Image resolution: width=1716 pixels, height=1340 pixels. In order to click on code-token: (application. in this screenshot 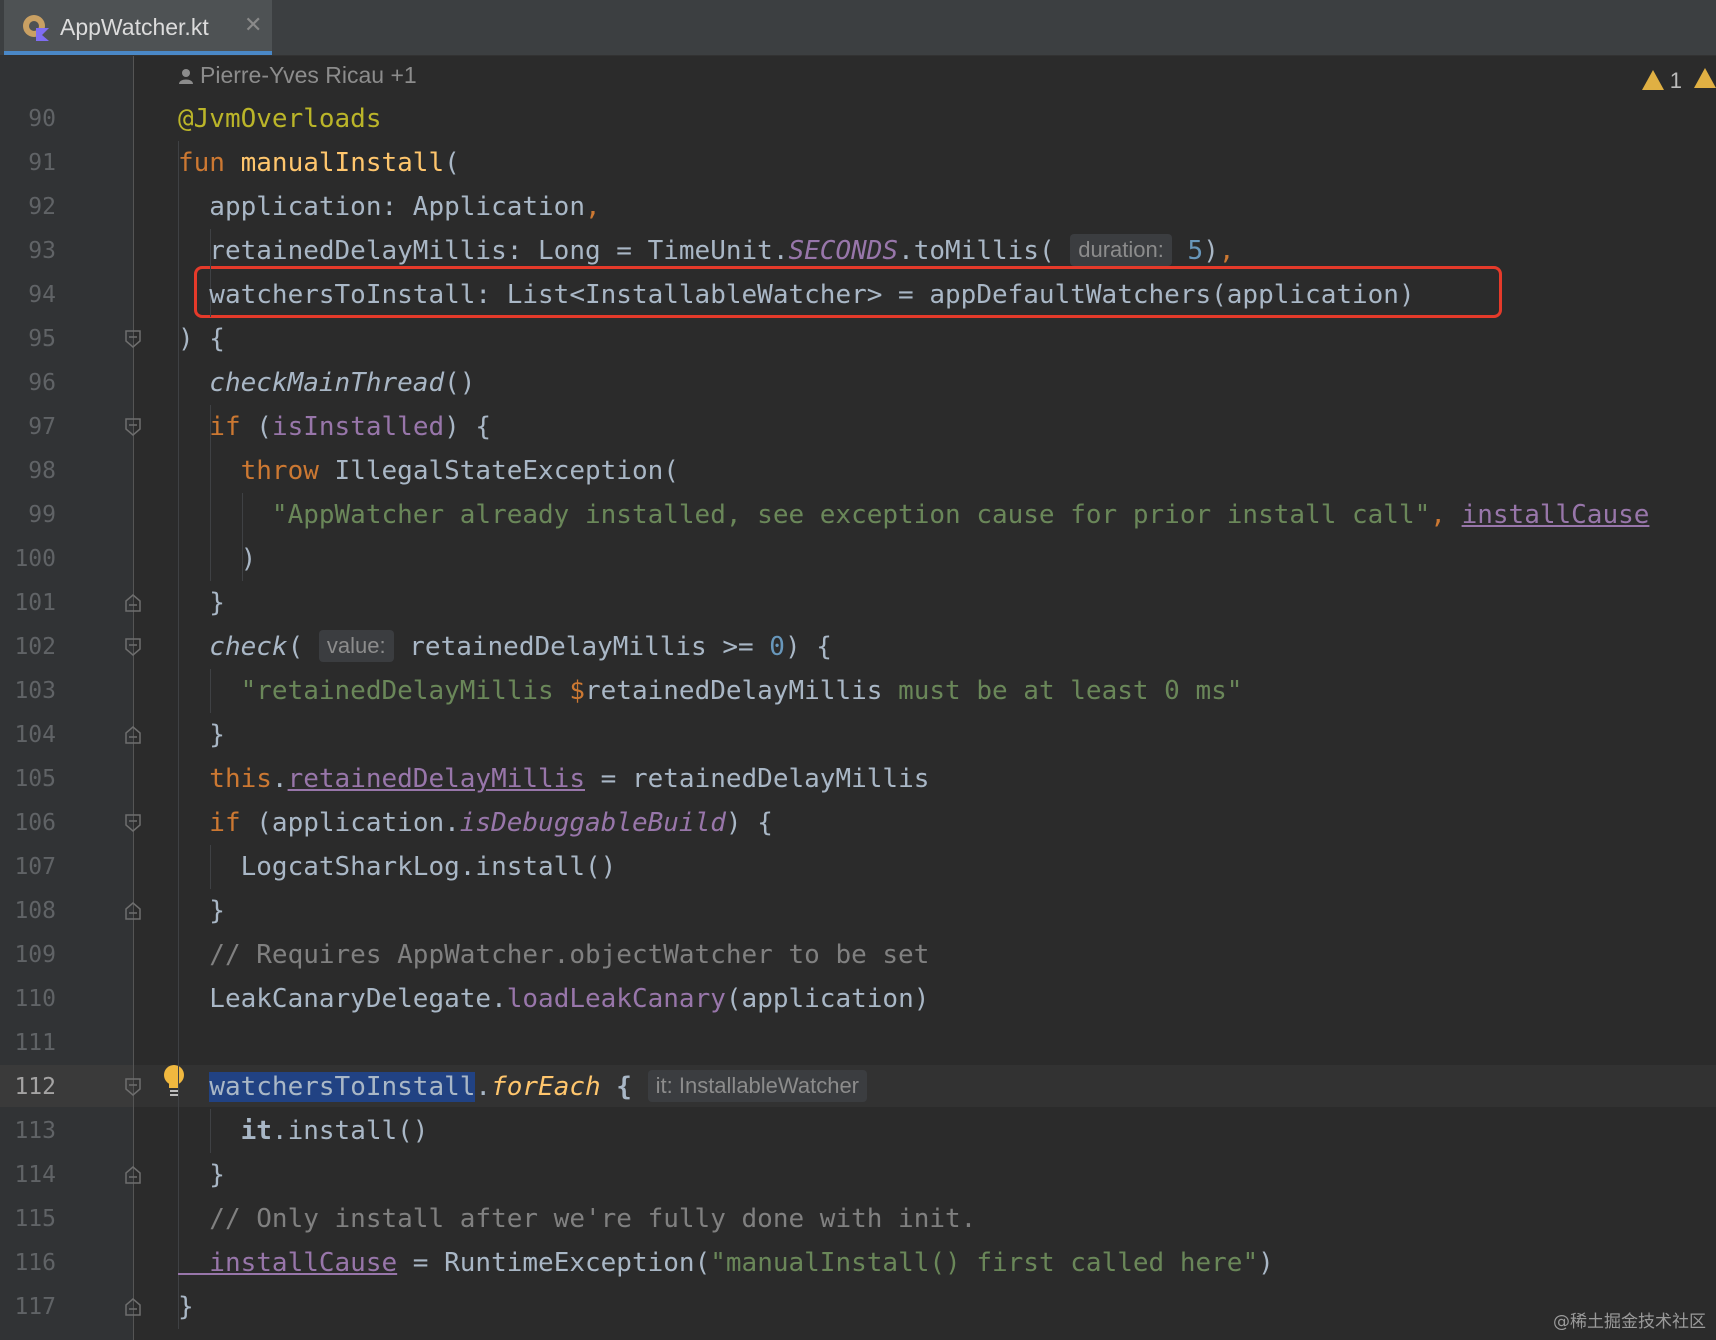, I will do `click(358, 823)`.